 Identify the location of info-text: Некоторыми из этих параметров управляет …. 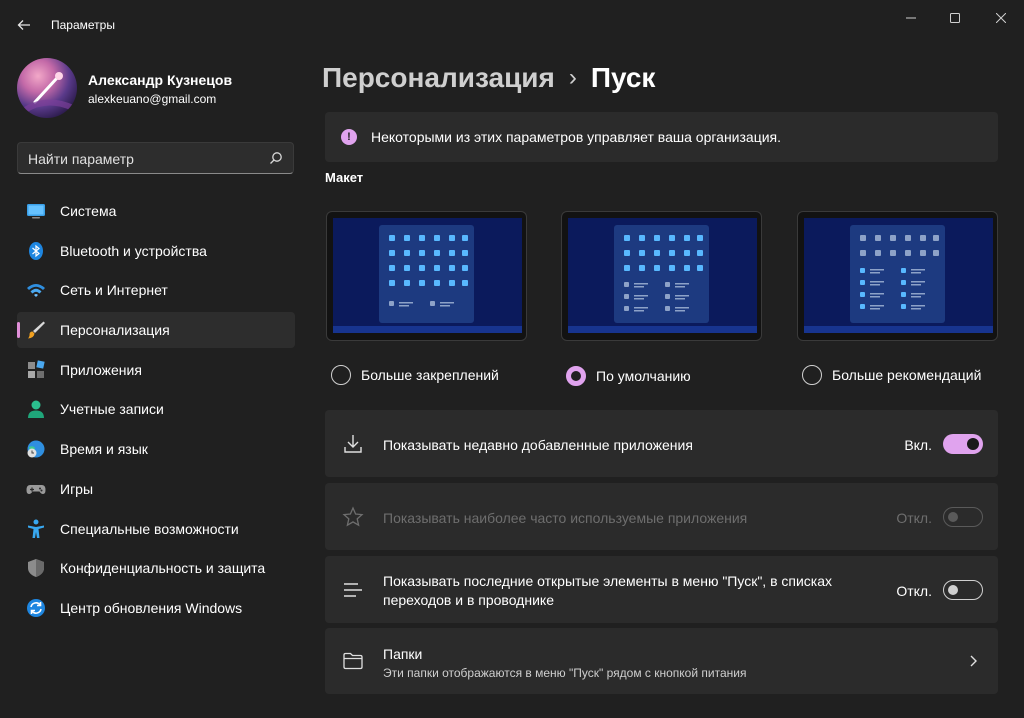
(576, 137).